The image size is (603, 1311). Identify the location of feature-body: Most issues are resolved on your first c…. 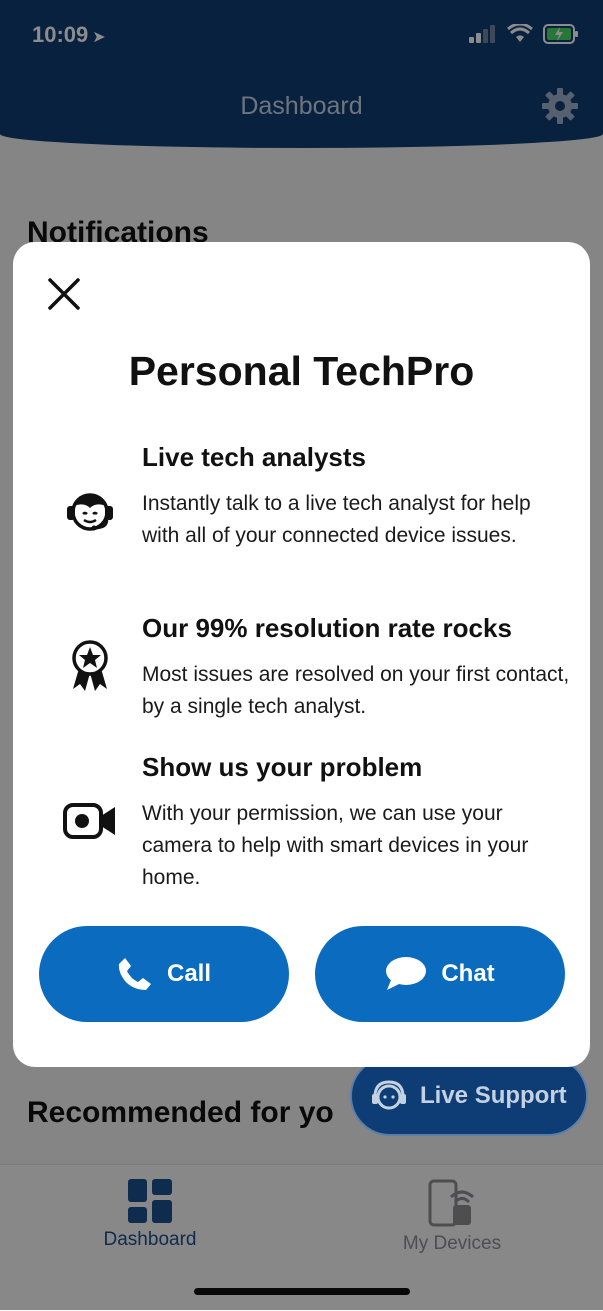
(356, 690).